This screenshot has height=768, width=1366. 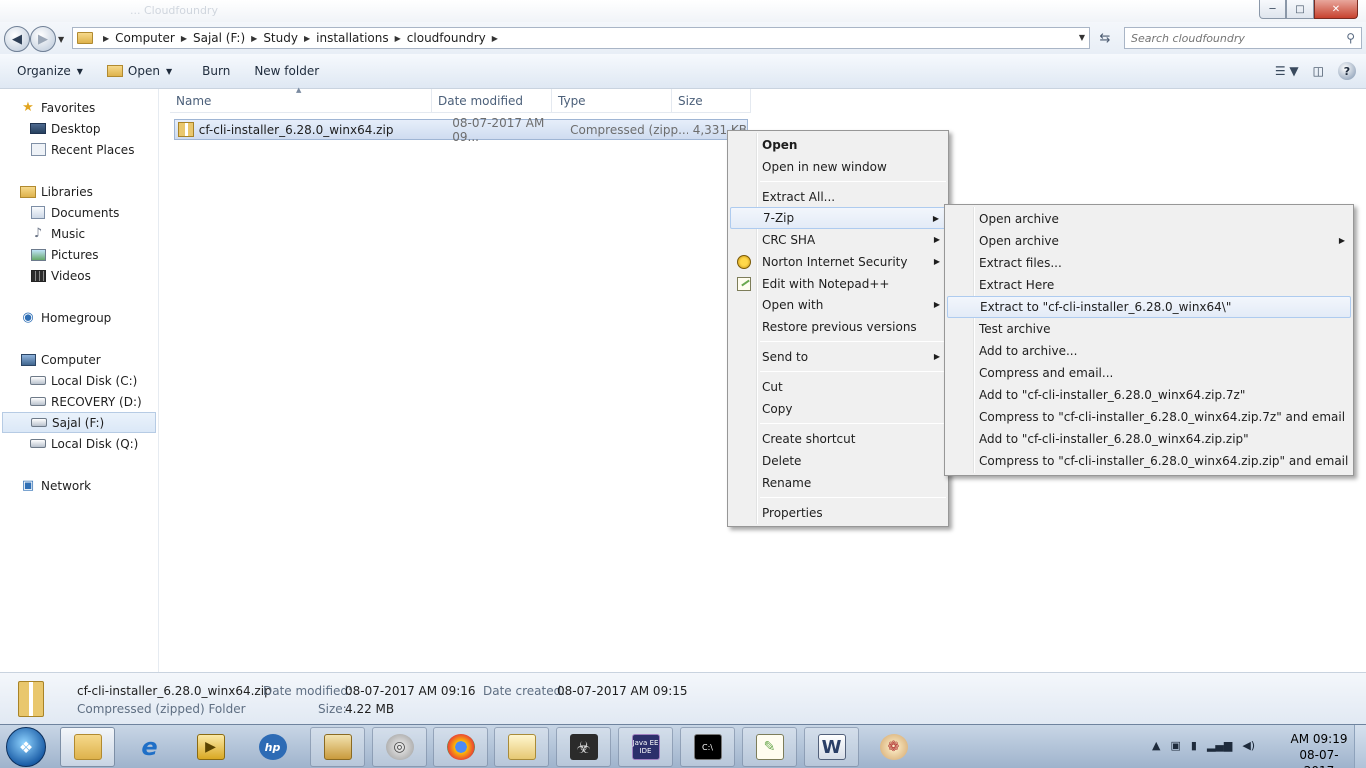 I want to click on sidebar-item-libraries: Libraries, so click(x=79, y=191).